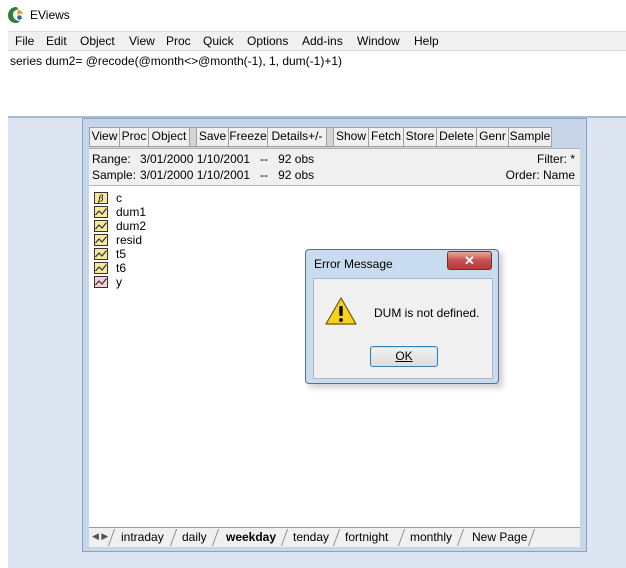 This screenshot has height=568, width=626. Describe the element at coordinates (131, 226) in the screenshot. I see `object-name: dum2` at that location.